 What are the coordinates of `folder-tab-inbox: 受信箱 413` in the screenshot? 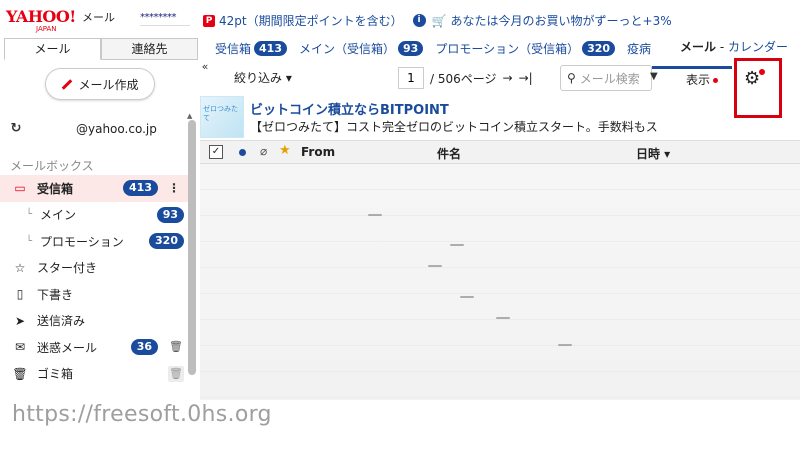 It's located at (251, 48).